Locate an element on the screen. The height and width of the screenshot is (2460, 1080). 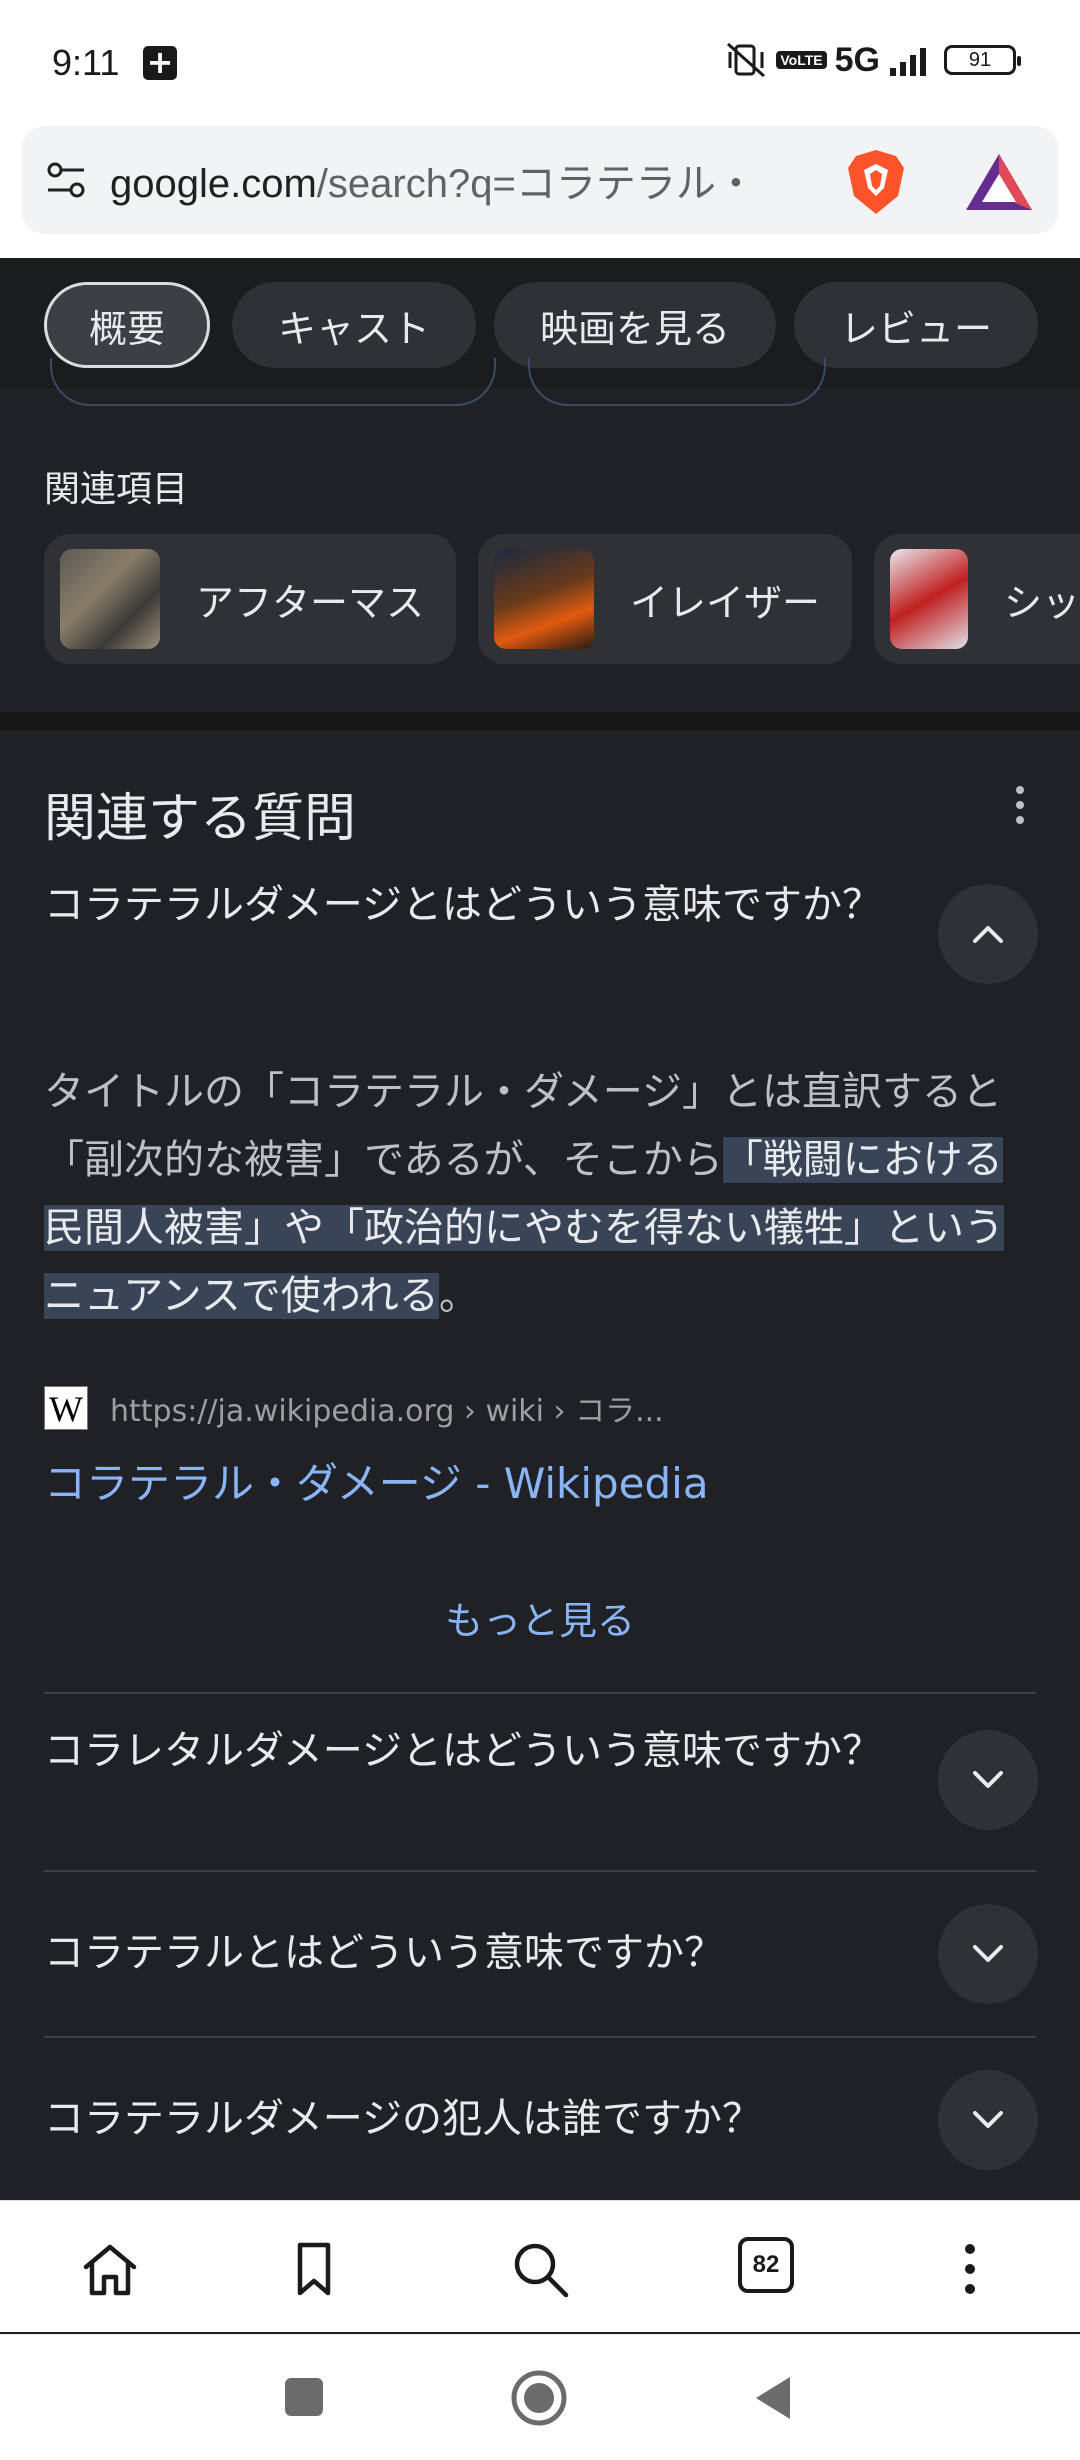
question-item: コラレタルダメージとはどういう意味ですか？ is located at coordinates (474, 1751).